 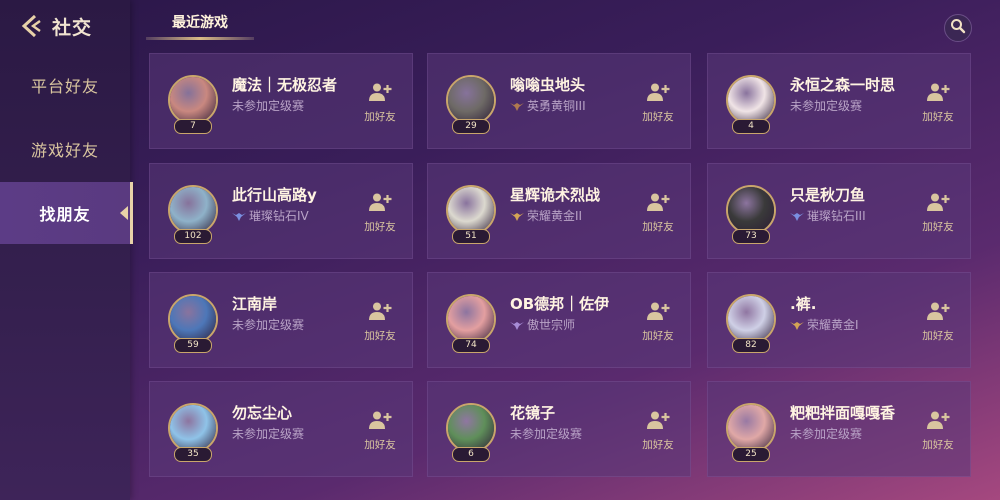 I want to click on avatar-frame: 4, so click(x=751, y=103).